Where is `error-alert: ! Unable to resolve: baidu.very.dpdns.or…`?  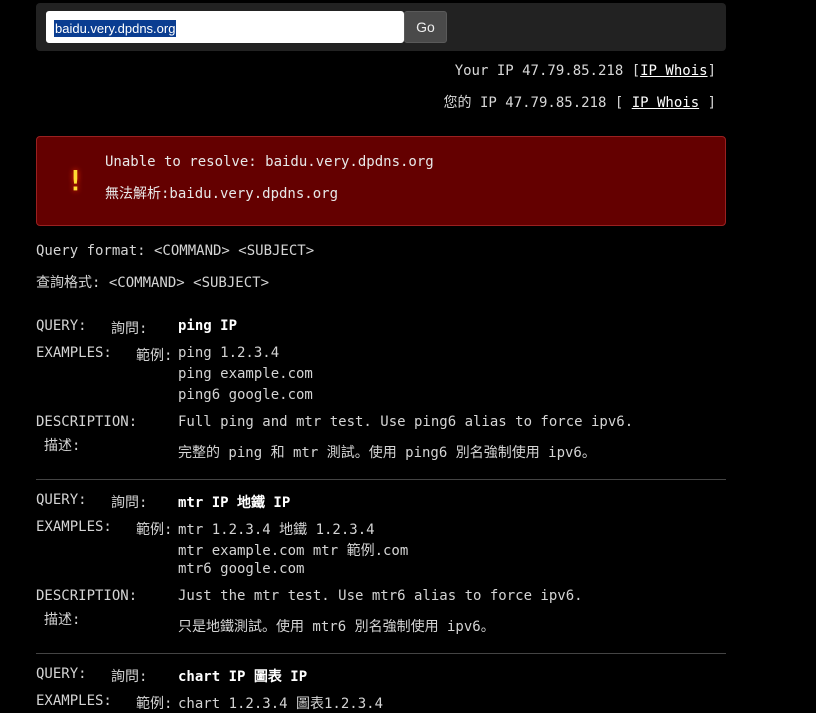 error-alert: ! Unable to resolve: baidu.very.dpdns.or… is located at coordinates (381, 181).